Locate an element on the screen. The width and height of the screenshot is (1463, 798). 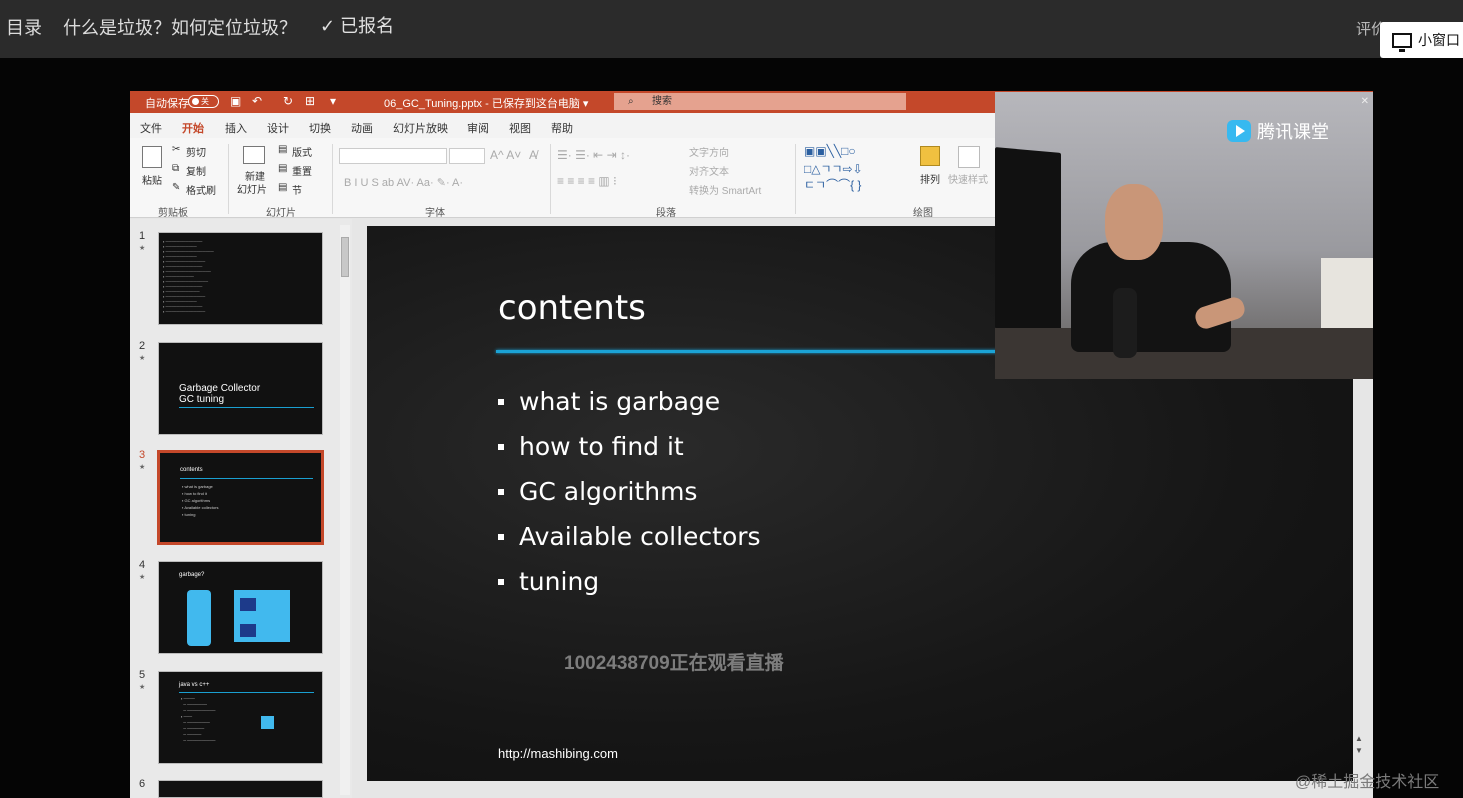
bullet-item: what is garbage is located at coordinates (629, 401).